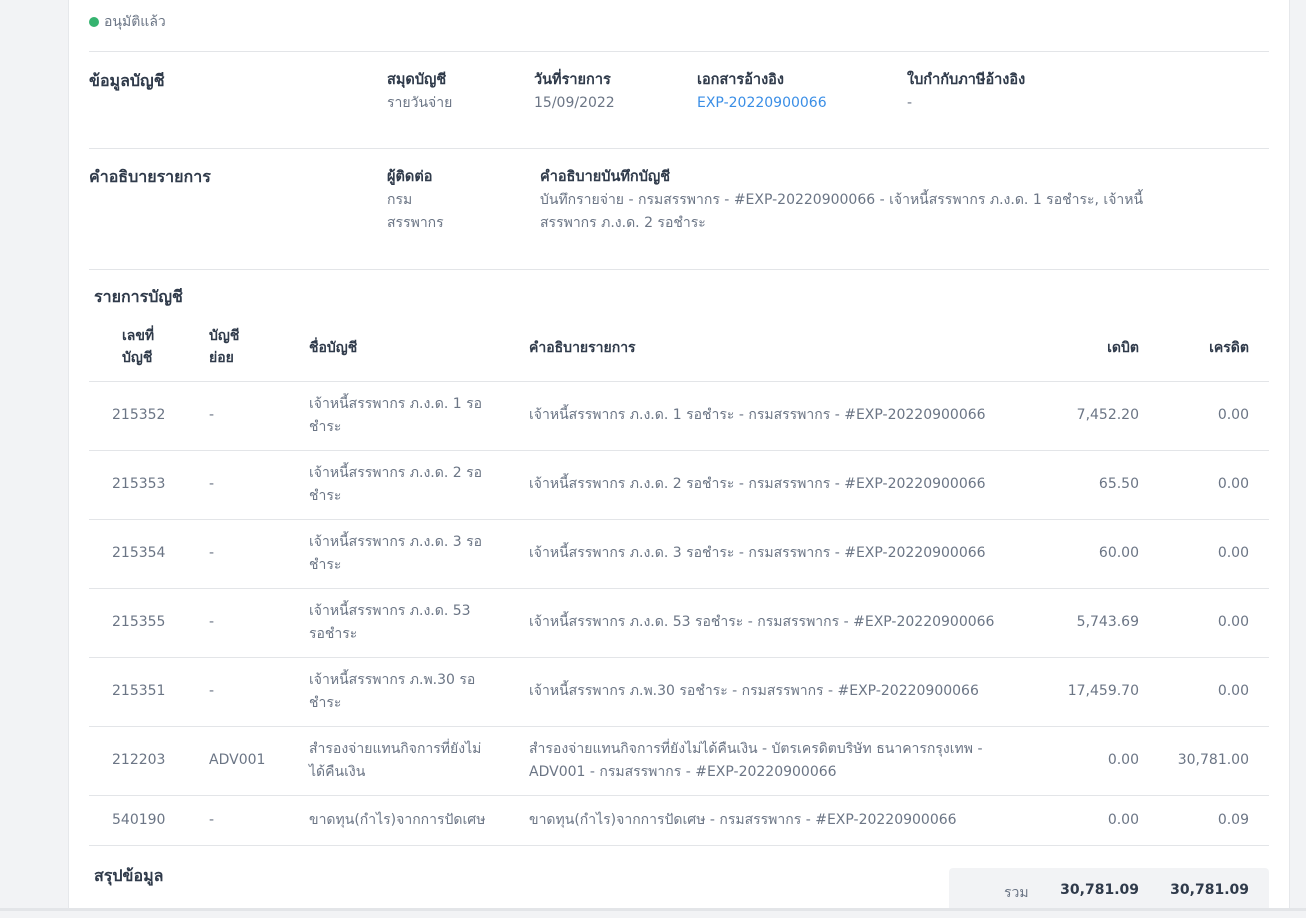  What do you see at coordinates (910, 103) in the screenshot?
I see `tax-invoice-value: -` at bounding box center [910, 103].